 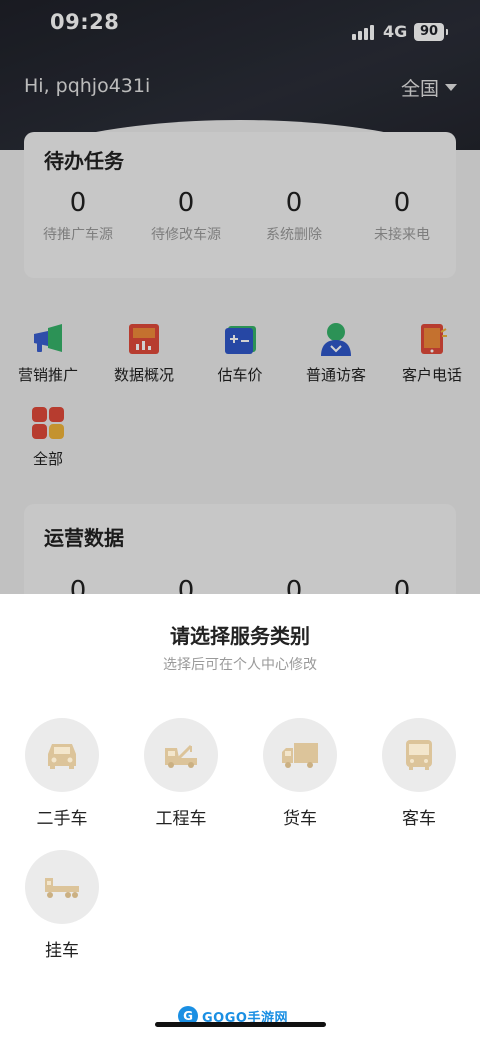 What do you see at coordinates (62, 755) in the screenshot?
I see `car-icon` at bounding box center [62, 755].